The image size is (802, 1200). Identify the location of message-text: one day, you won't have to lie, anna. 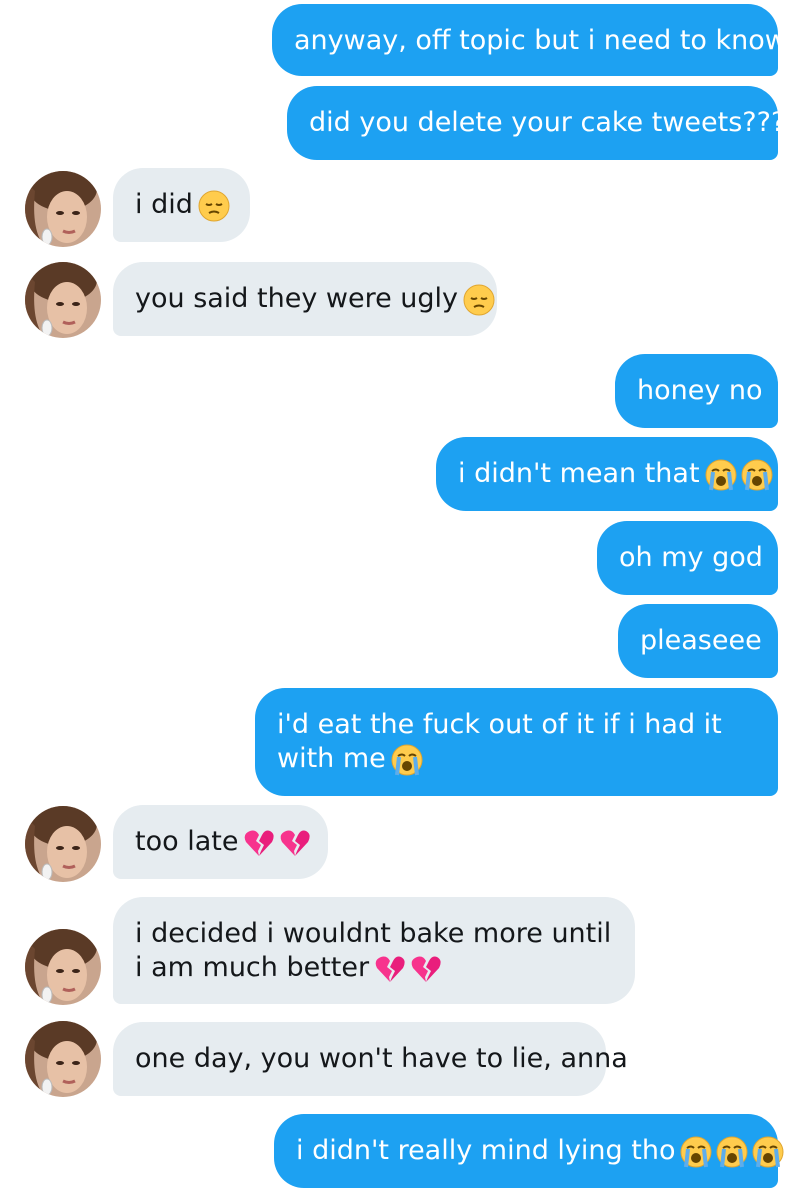
(381, 1058).